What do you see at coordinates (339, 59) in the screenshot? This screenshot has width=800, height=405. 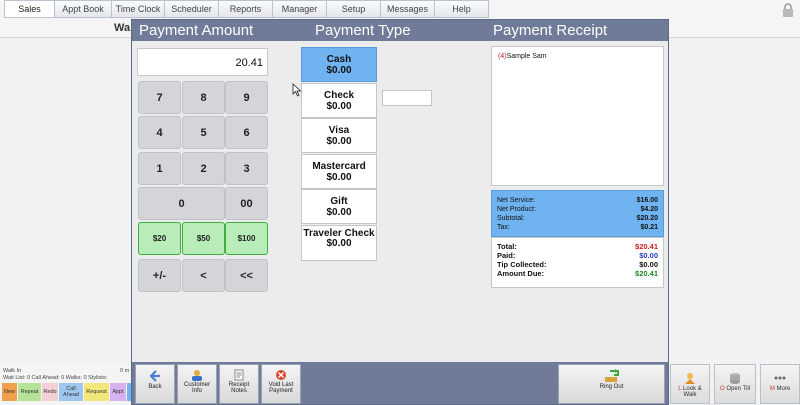 I see `payment-type-name: Cash` at bounding box center [339, 59].